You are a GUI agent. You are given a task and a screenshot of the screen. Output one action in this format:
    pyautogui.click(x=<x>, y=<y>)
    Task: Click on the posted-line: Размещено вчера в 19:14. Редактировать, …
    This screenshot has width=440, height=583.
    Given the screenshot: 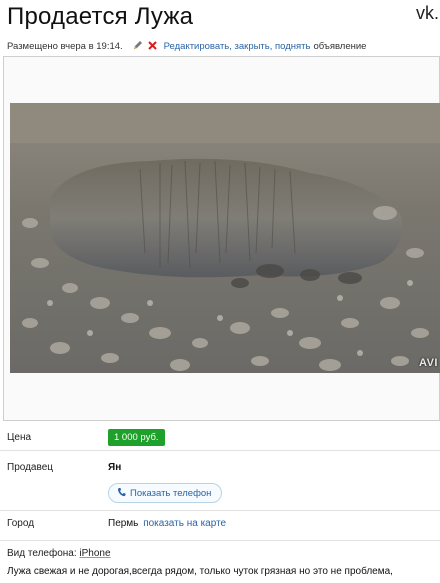 What is the action you would take?
    pyautogui.click(x=186, y=46)
    